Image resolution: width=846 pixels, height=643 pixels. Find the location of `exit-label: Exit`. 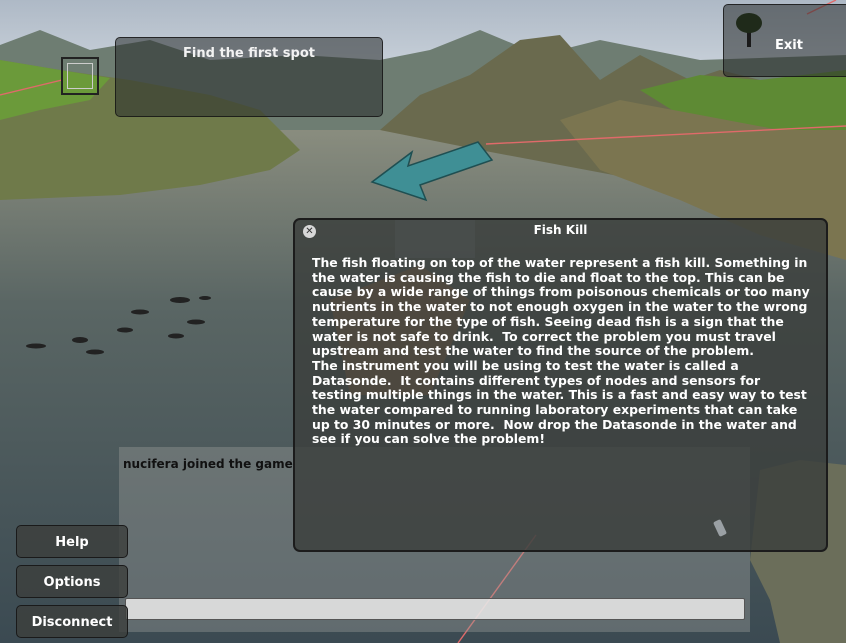

exit-label: Exit is located at coordinates (789, 45).